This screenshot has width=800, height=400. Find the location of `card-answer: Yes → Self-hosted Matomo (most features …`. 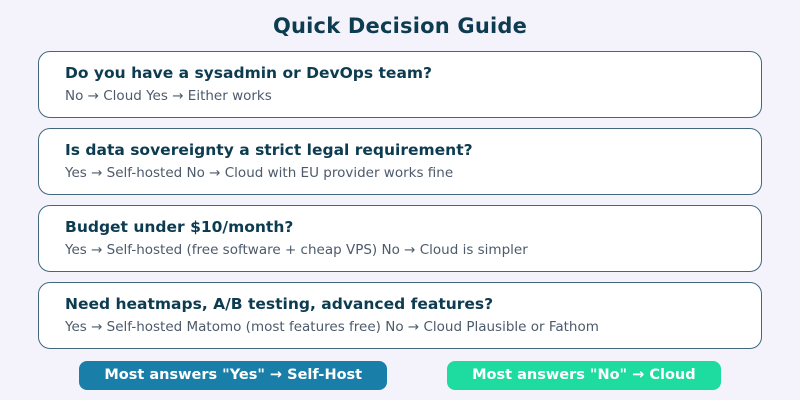

card-answer: Yes → Self-hosted Matomo (most features … is located at coordinates (332, 327).